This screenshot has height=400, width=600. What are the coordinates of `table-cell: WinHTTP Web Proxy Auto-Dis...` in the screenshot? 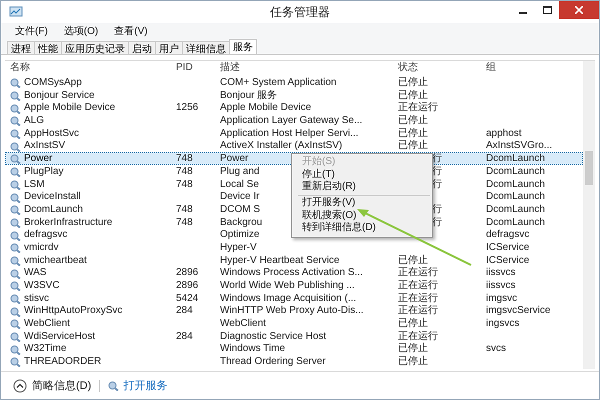 It's located at (292, 311).